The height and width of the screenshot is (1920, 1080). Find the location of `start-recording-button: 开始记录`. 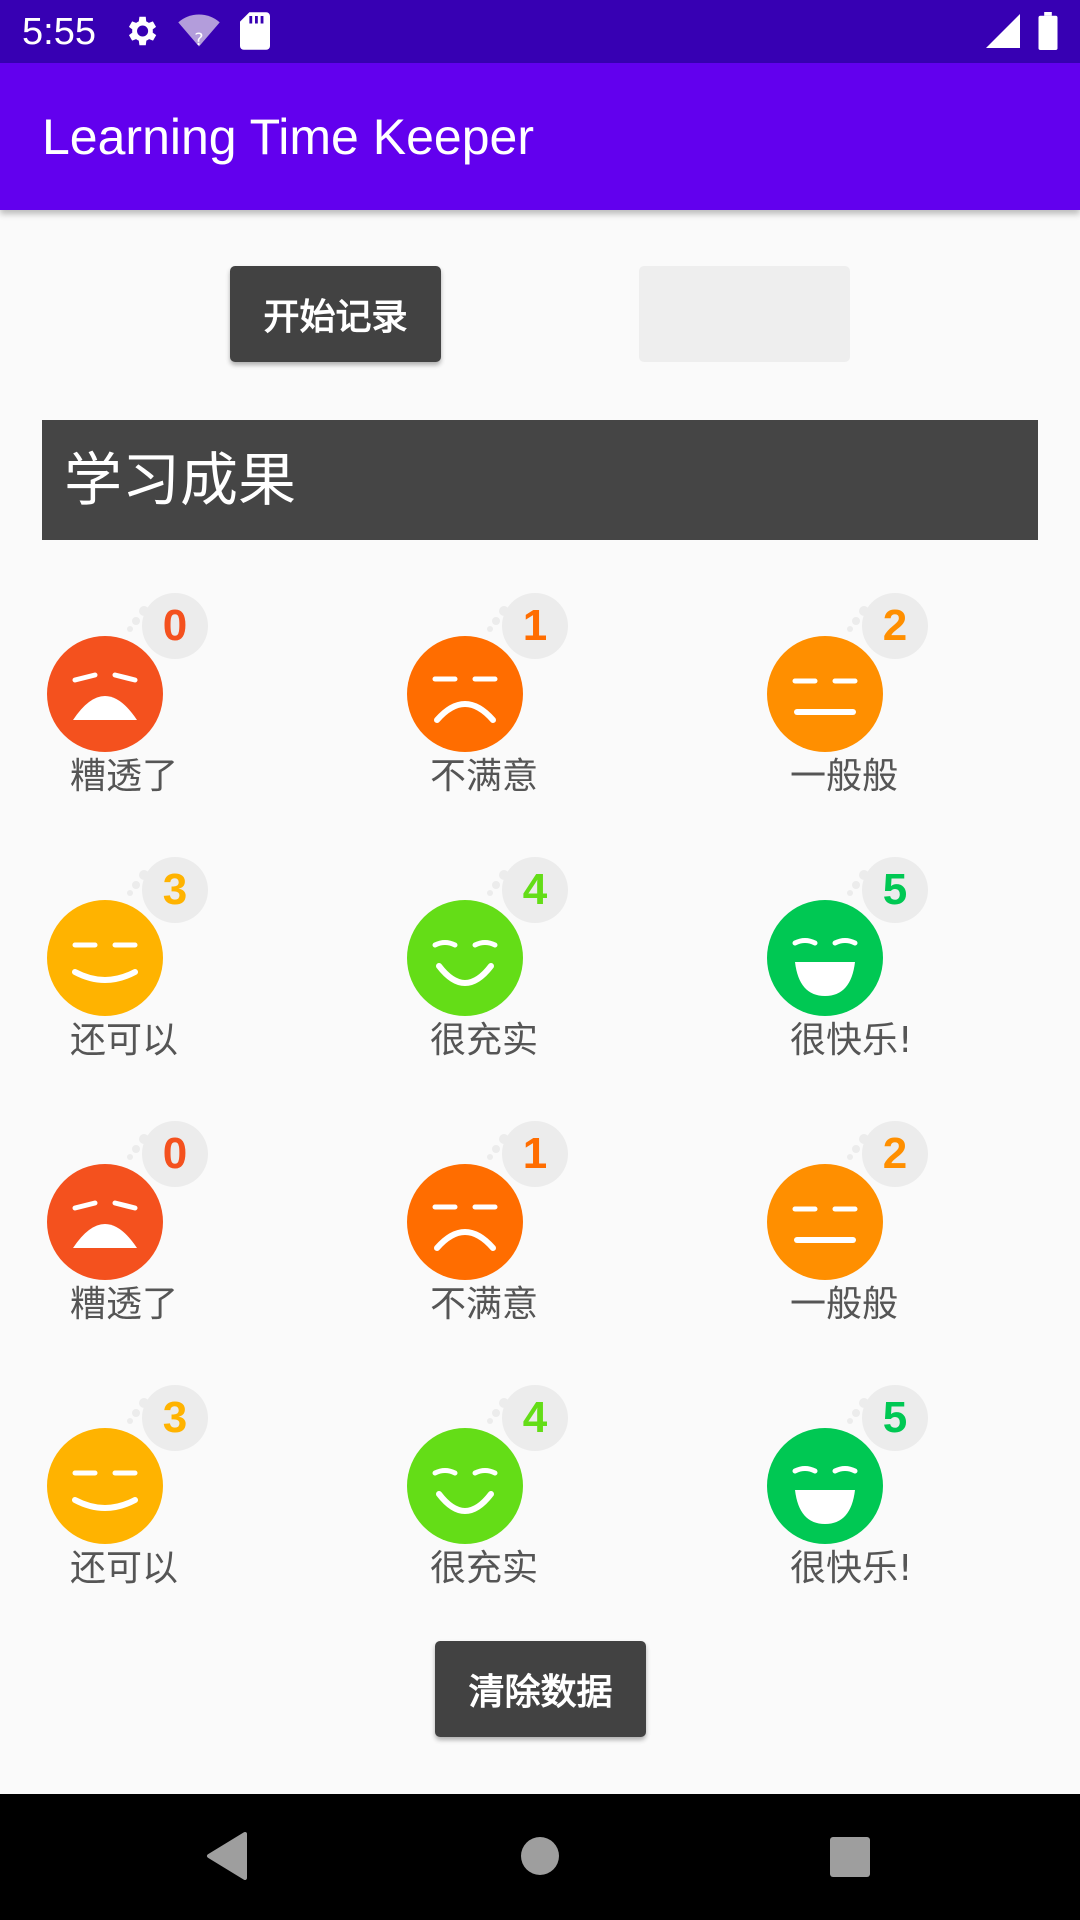

start-recording-button: 开始记录 is located at coordinates (335, 314).